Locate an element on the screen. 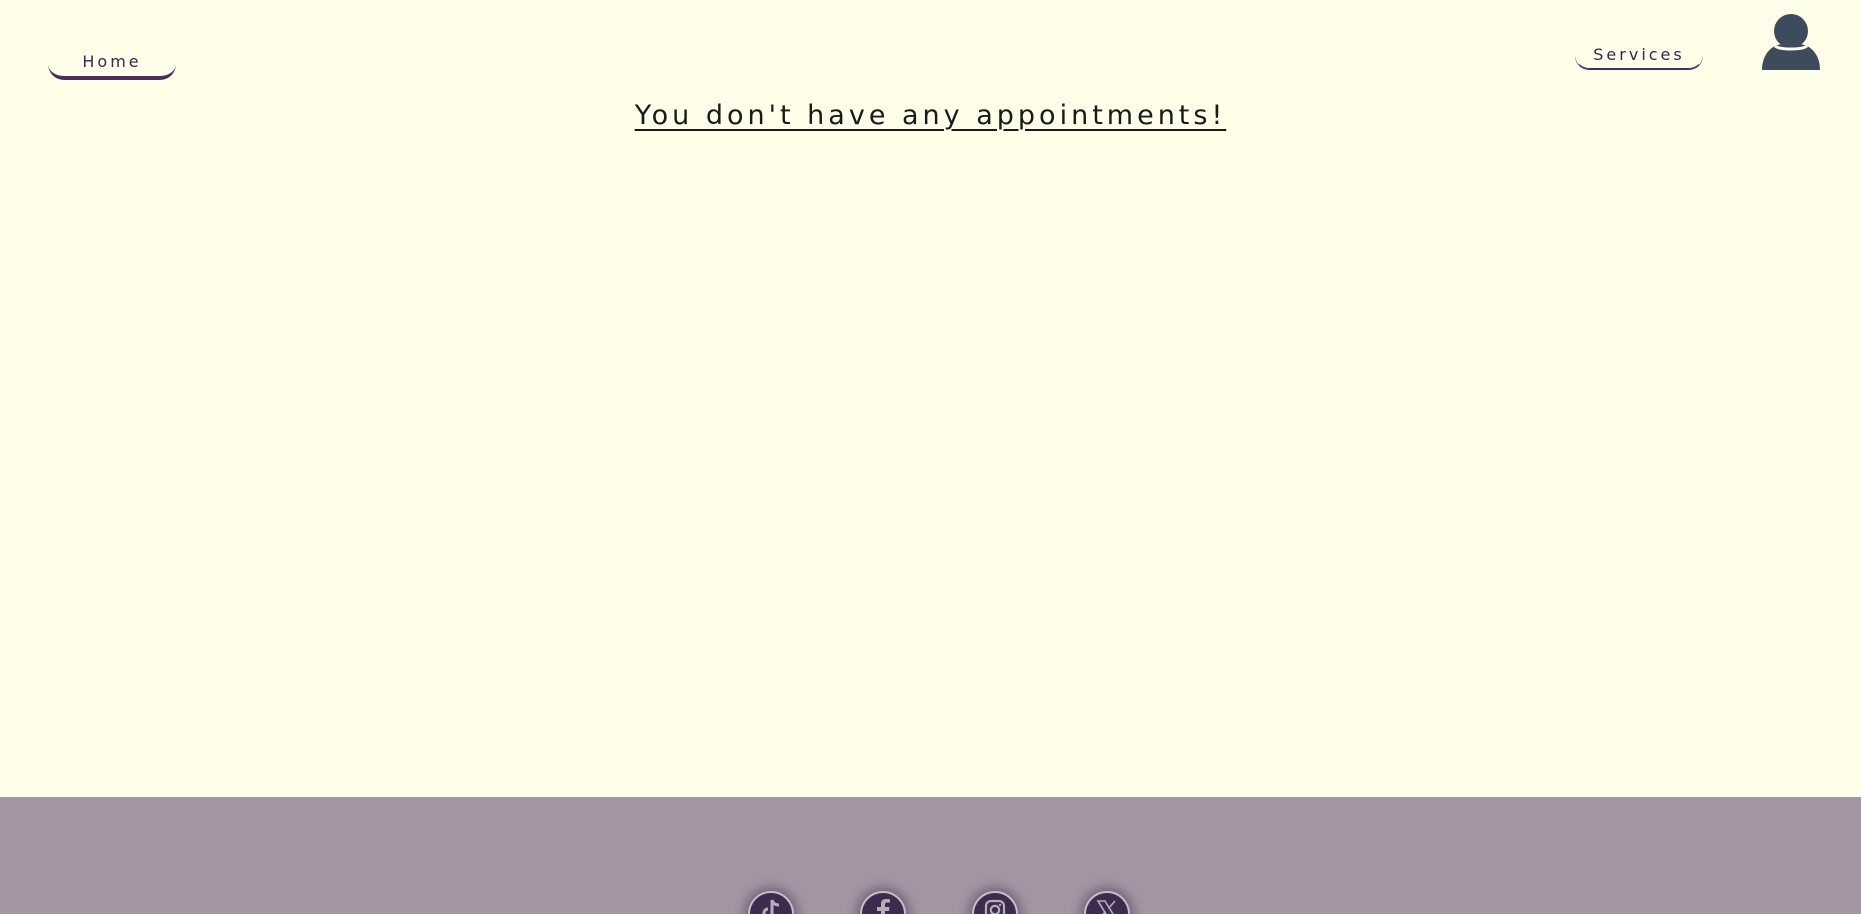 Image resolution: width=1861 pixels, height=914 pixels. nav-home-link: Home is located at coordinates (112, 63).